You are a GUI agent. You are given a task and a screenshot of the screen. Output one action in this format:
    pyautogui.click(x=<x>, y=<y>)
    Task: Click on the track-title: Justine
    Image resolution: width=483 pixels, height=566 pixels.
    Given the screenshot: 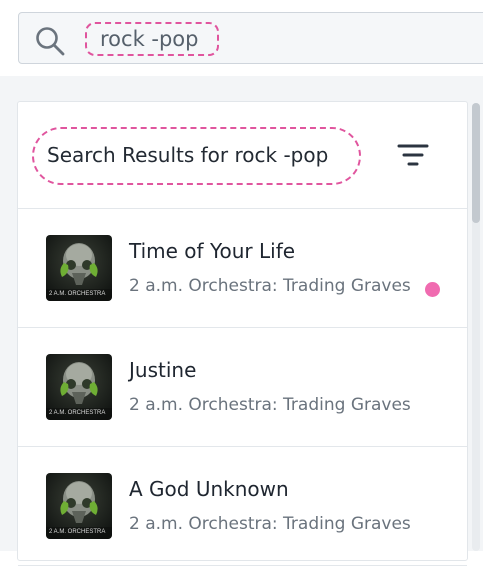 What is the action you would take?
    pyautogui.click(x=163, y=370)
    